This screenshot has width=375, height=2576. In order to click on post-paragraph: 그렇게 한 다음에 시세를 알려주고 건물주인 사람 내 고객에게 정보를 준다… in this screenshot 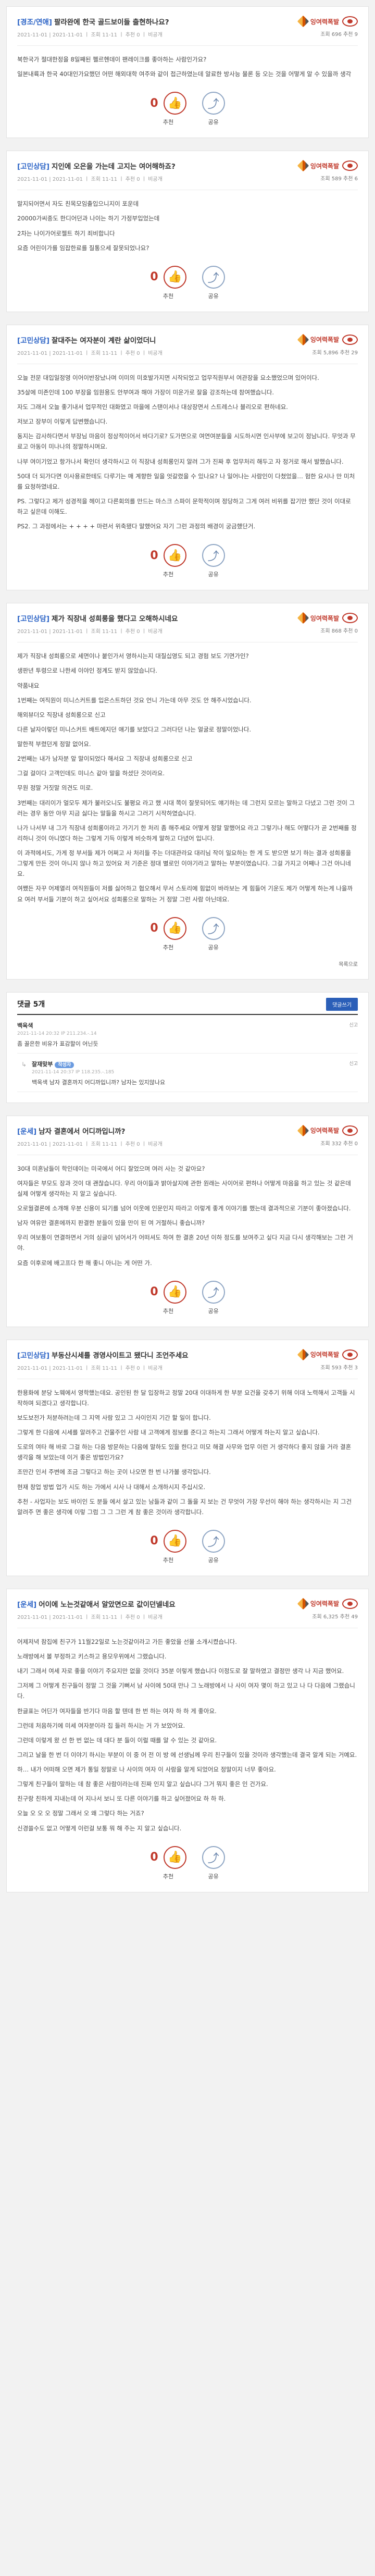, I will do `click(168, 1432)`.